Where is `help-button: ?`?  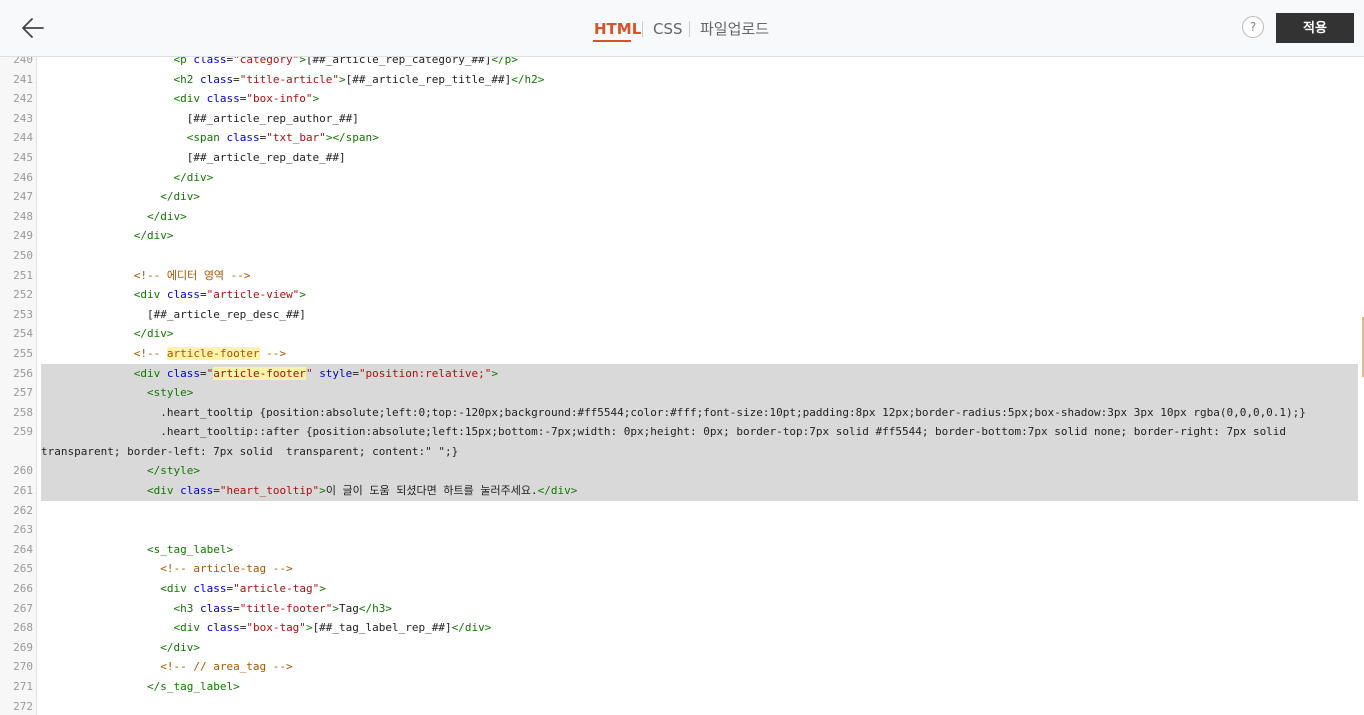
help-button: ? is located at coordinates (1253, 27).